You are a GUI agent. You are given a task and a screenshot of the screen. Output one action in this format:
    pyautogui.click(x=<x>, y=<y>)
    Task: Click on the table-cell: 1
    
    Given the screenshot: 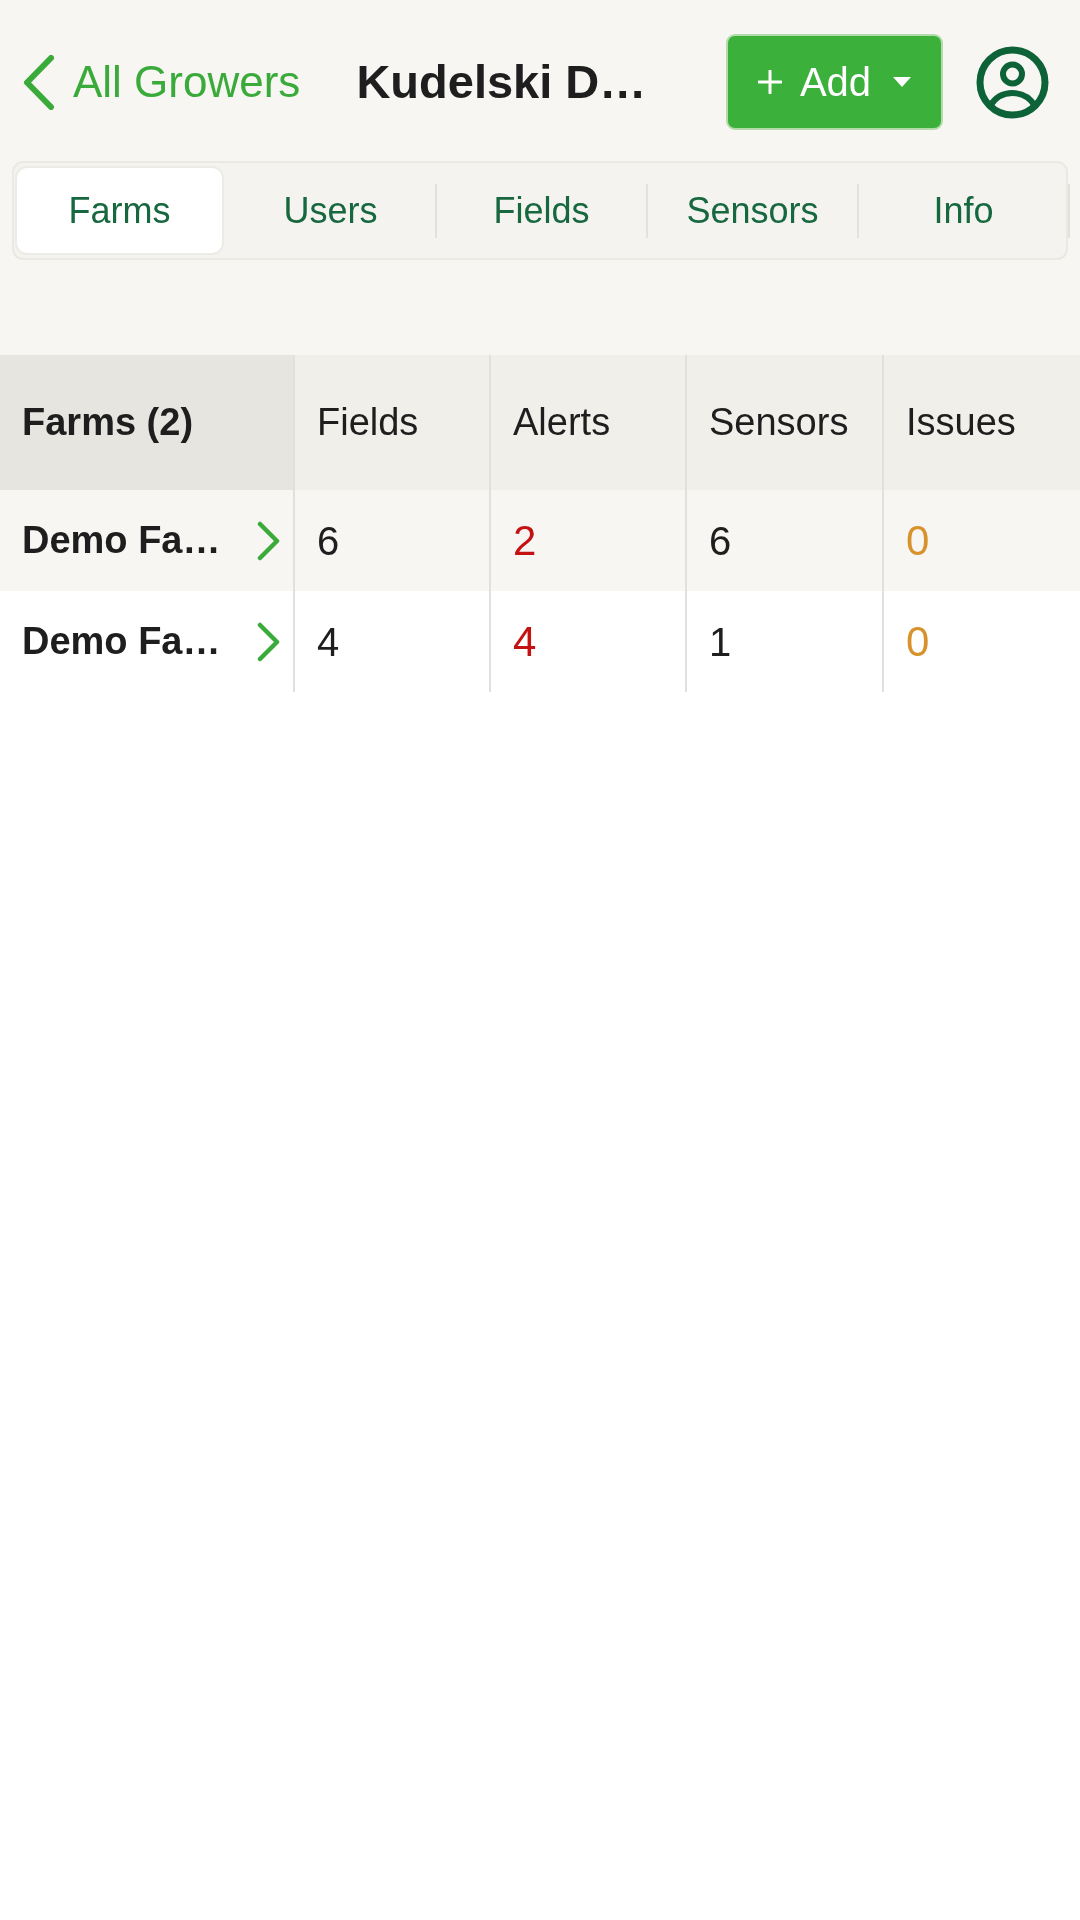 What is the action you would take?
    pyautogui.click(x=784, y=641)
    